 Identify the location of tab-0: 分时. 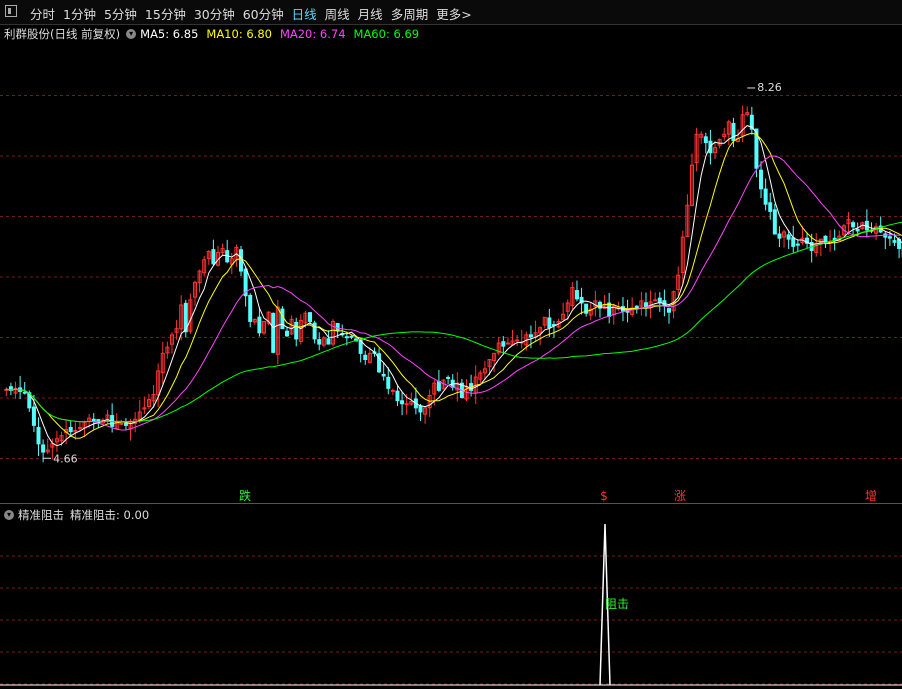
(42, 13).